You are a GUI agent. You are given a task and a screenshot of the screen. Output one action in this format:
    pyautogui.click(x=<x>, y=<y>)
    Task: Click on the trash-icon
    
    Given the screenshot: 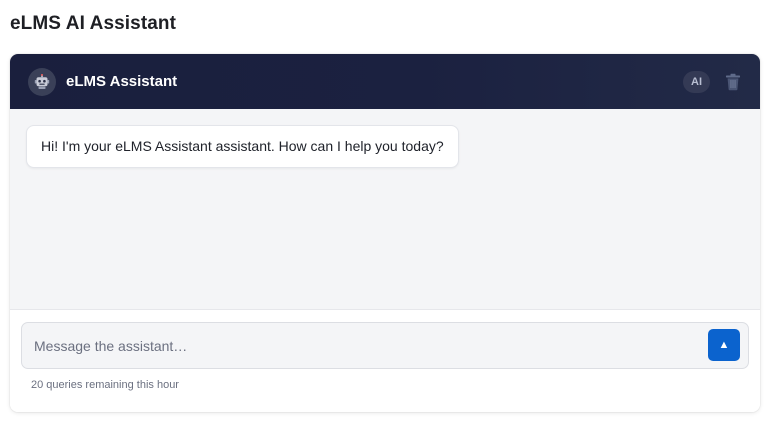 What is the action you would take?
    pyautogui.click(x=733, y=81)
    